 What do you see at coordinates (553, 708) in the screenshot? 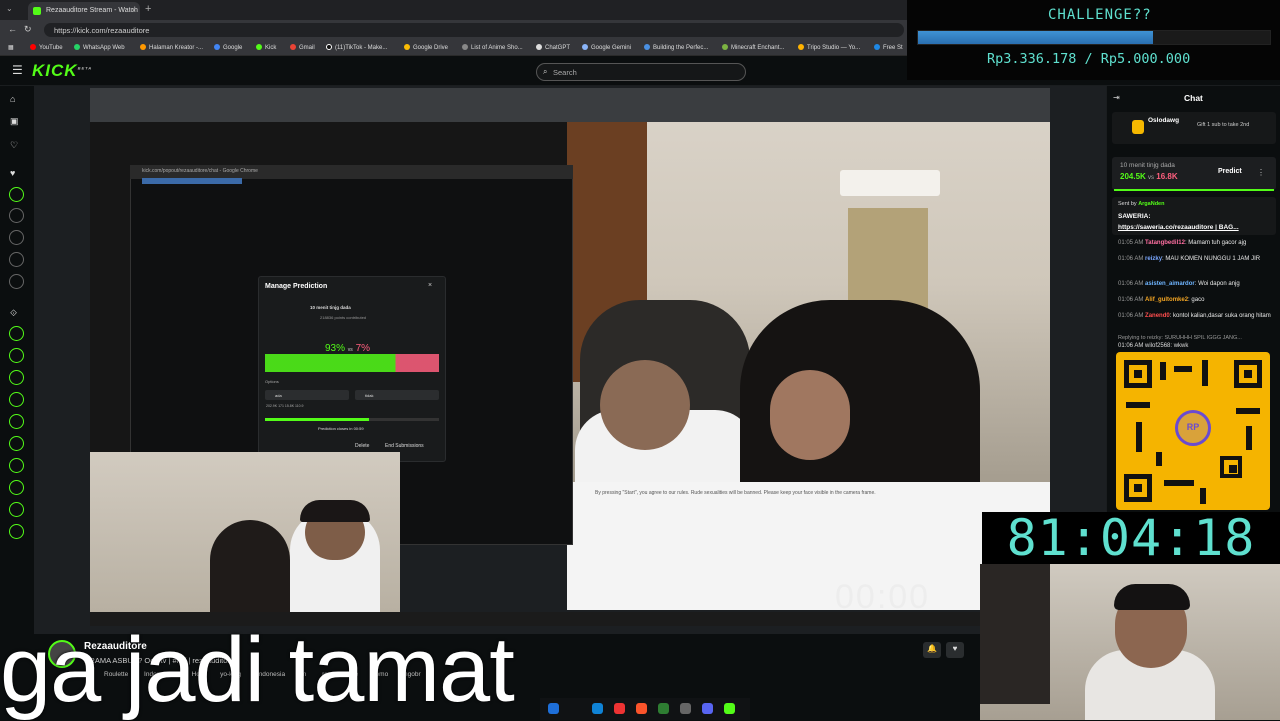
I see `windows-start-icon` at bounding box center [553, 708].